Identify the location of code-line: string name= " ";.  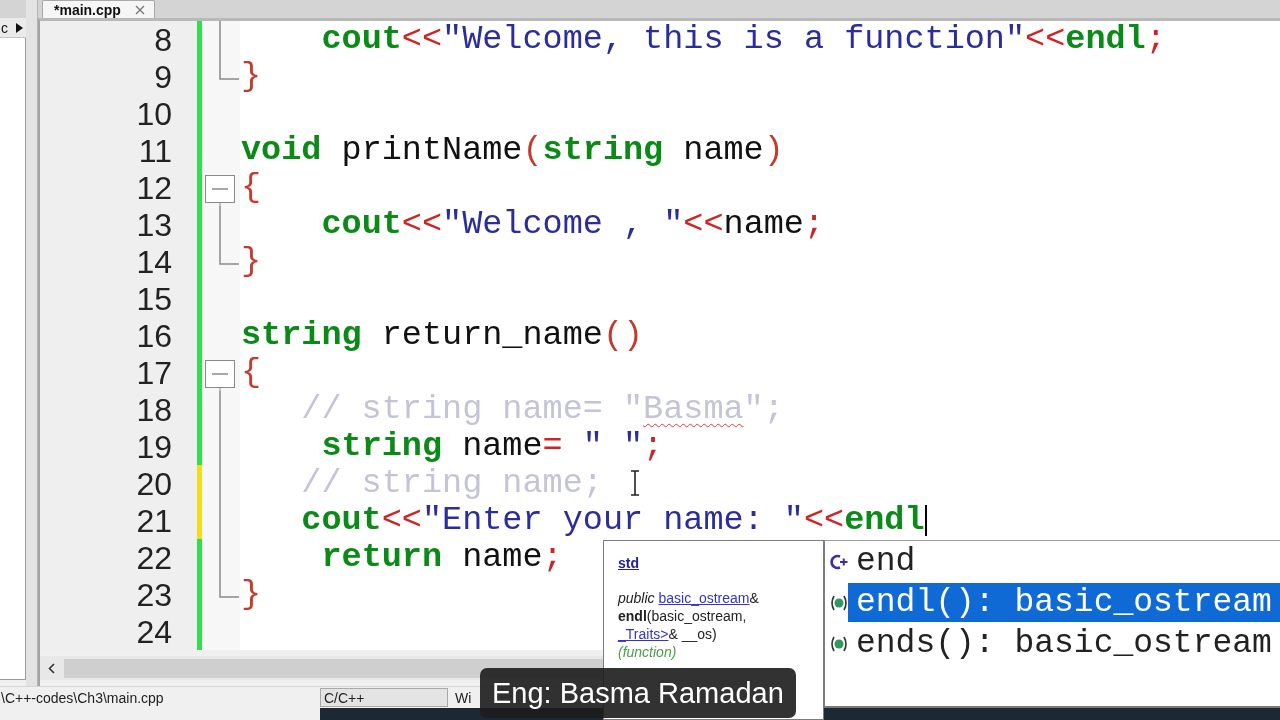
(492, 446).